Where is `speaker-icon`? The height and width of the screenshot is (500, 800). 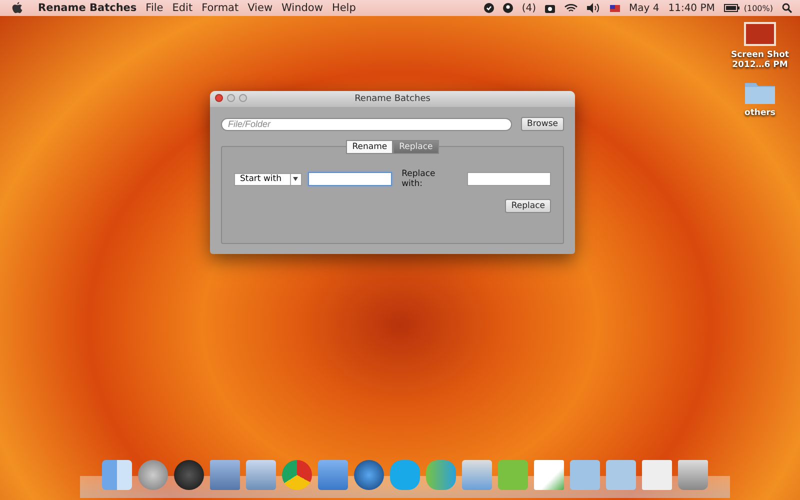 speaker-icon is located at coordinates (594, 8).